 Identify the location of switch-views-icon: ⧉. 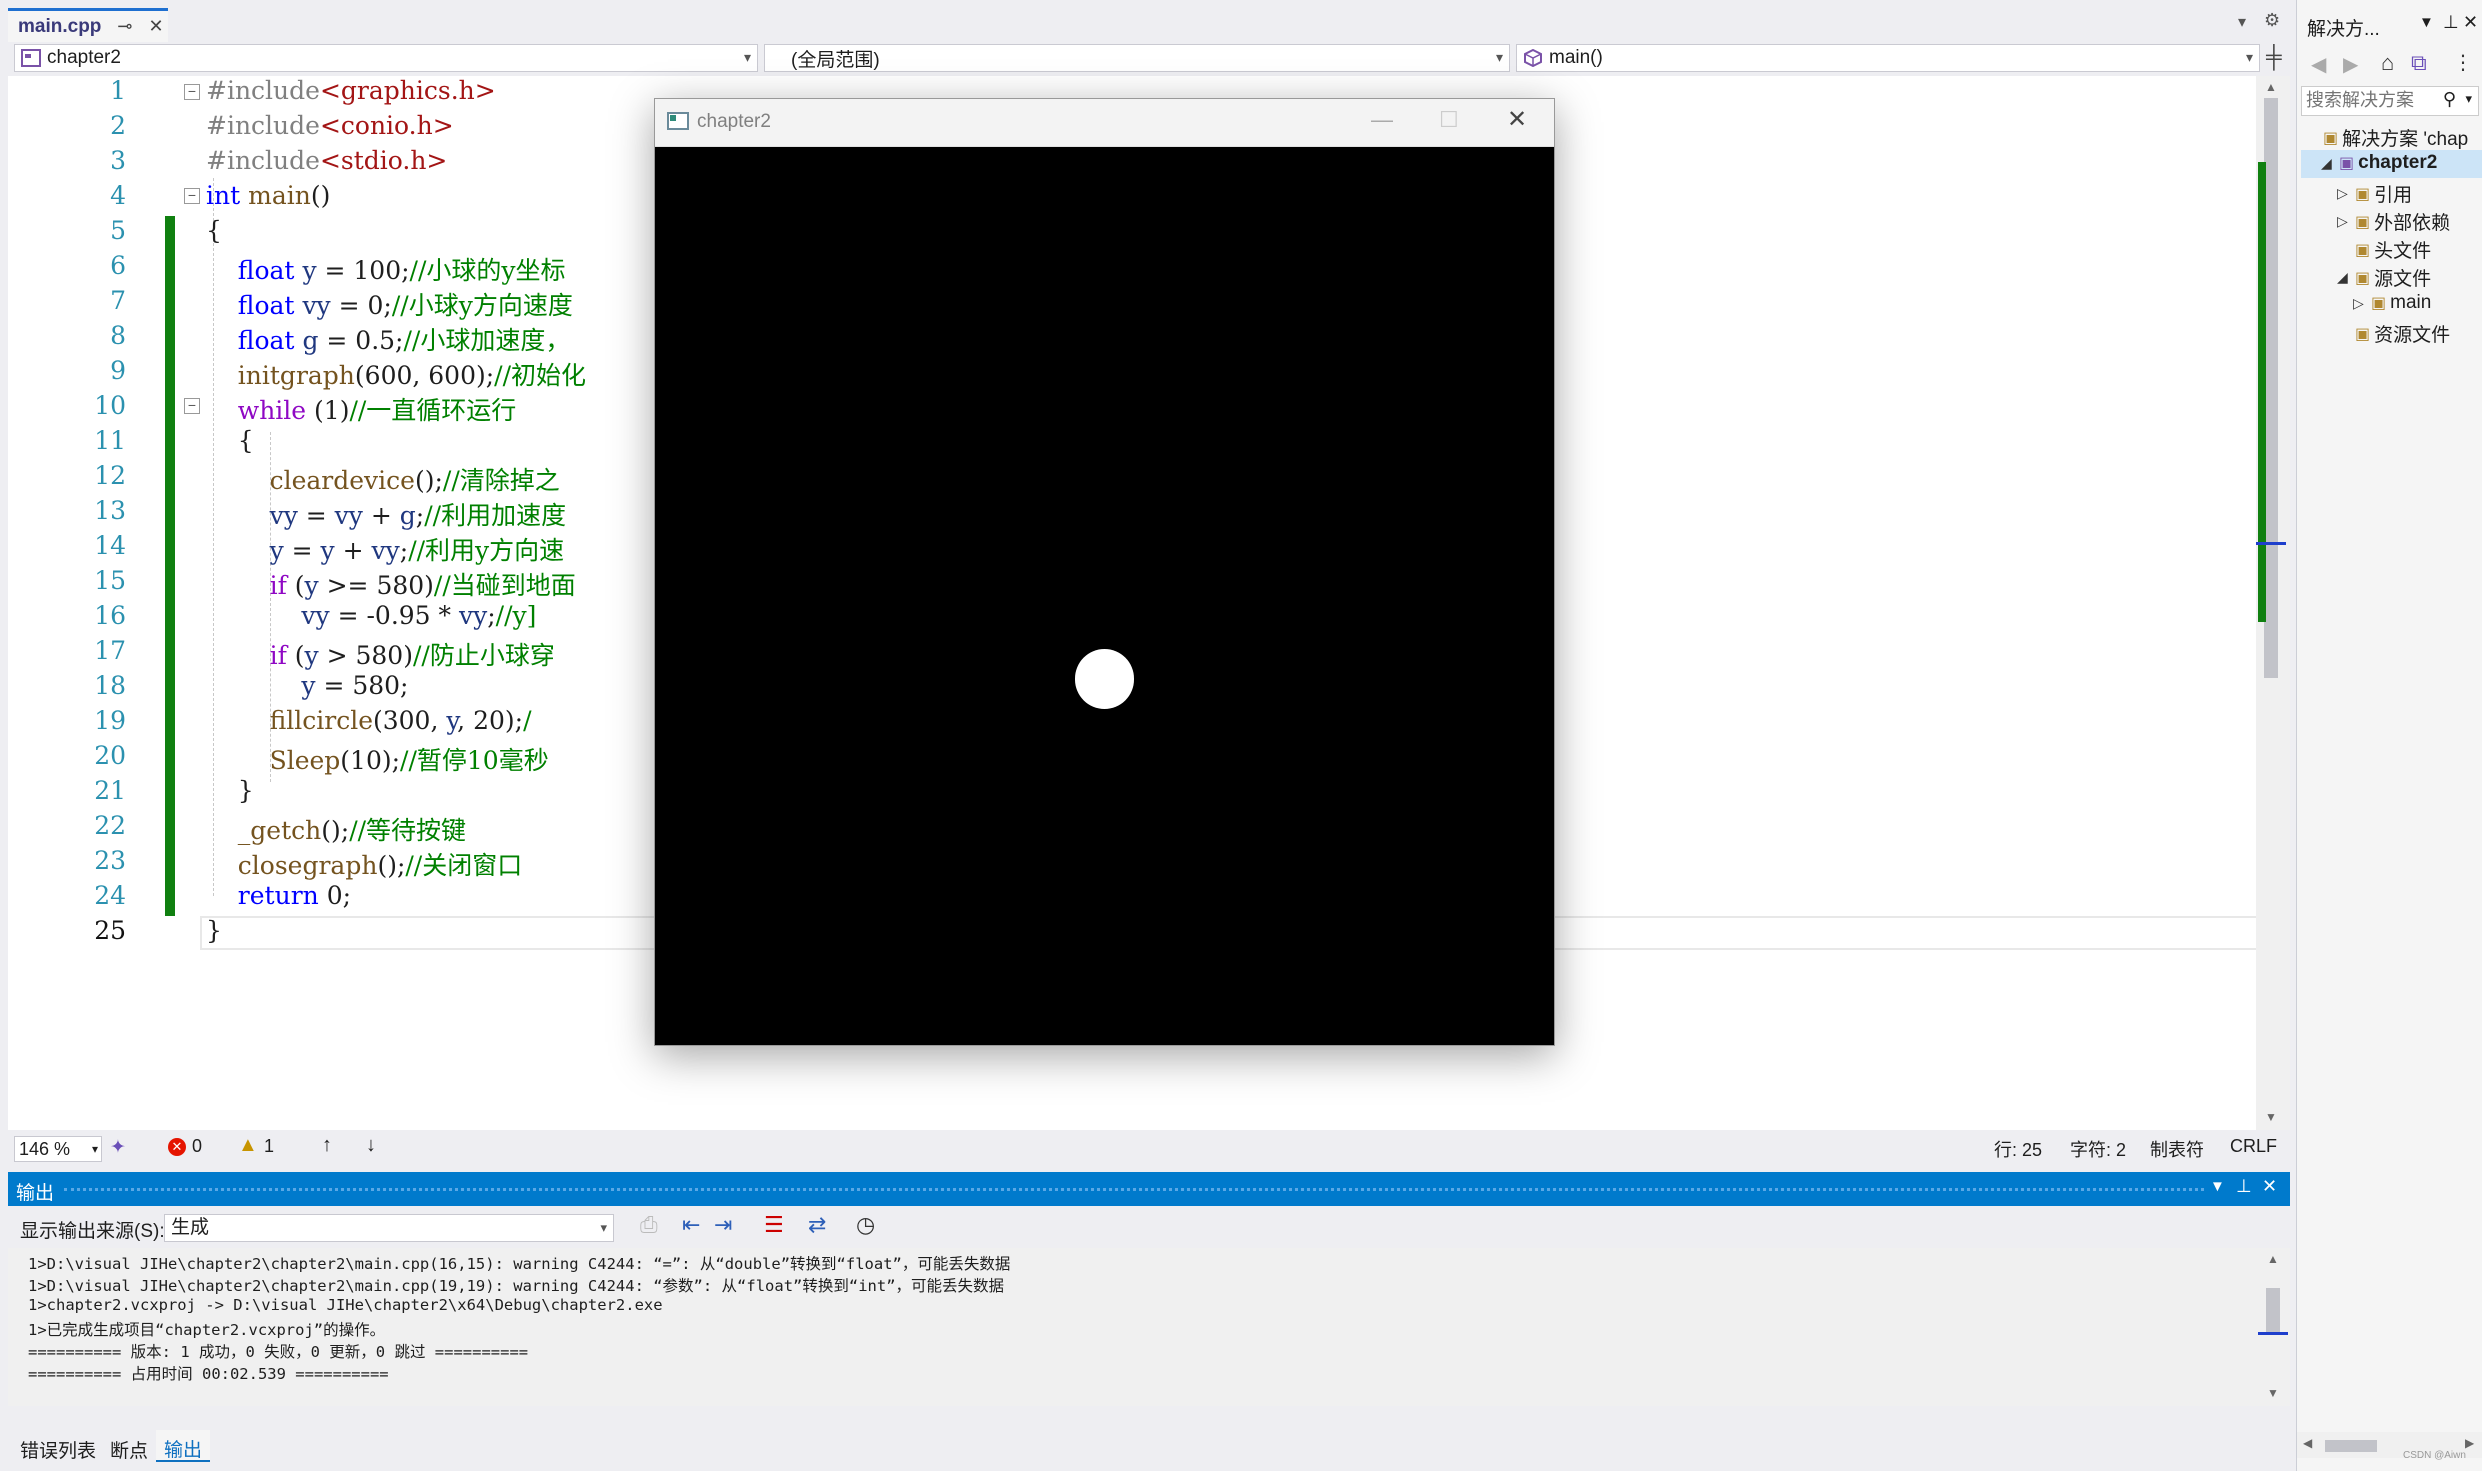
(2419, 63).